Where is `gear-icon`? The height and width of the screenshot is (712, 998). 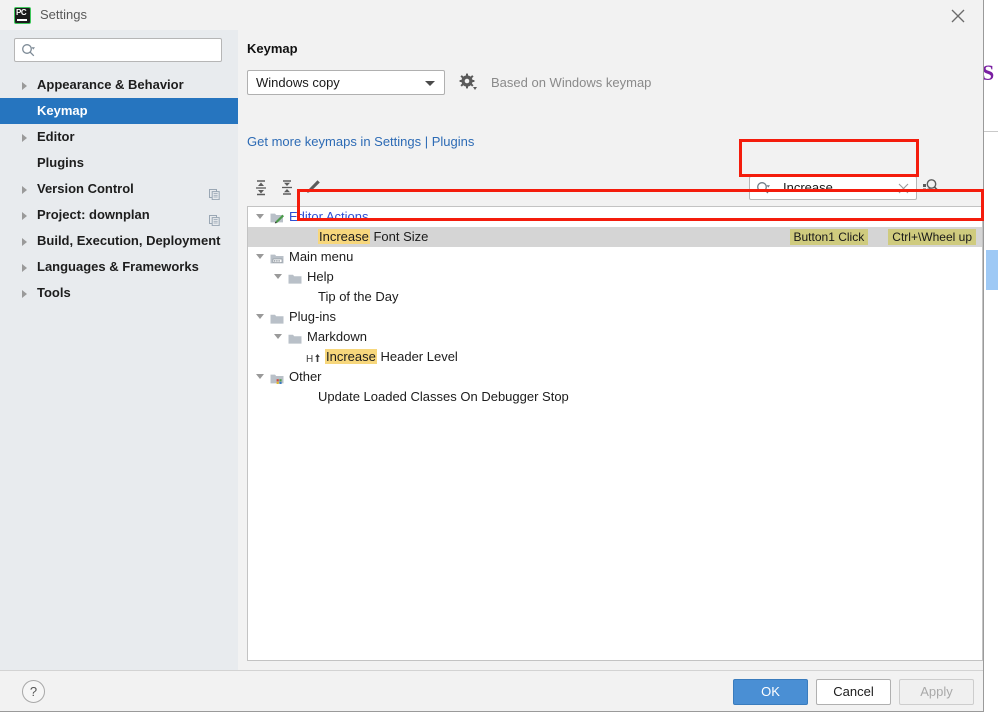
gear-icon is located at coordinates (469, 83).